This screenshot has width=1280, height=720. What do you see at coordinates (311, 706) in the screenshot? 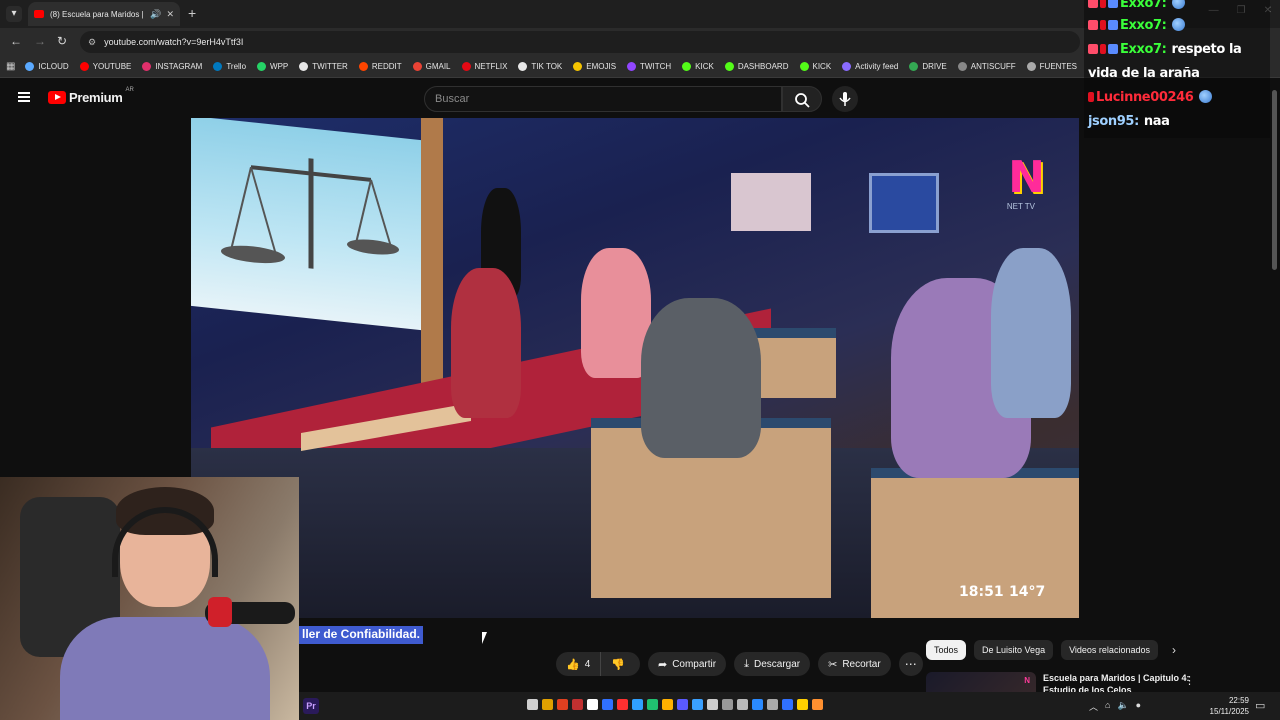
I see `premiere-pro-icon: Pr` at bounding box center [311, 706].